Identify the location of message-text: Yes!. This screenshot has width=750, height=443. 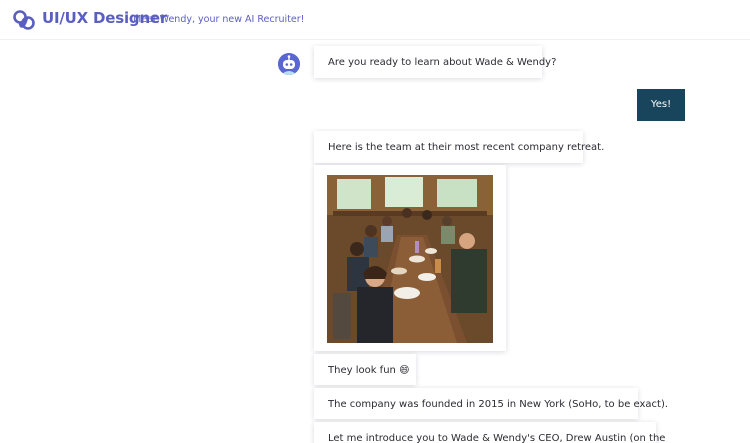
(661, 104).